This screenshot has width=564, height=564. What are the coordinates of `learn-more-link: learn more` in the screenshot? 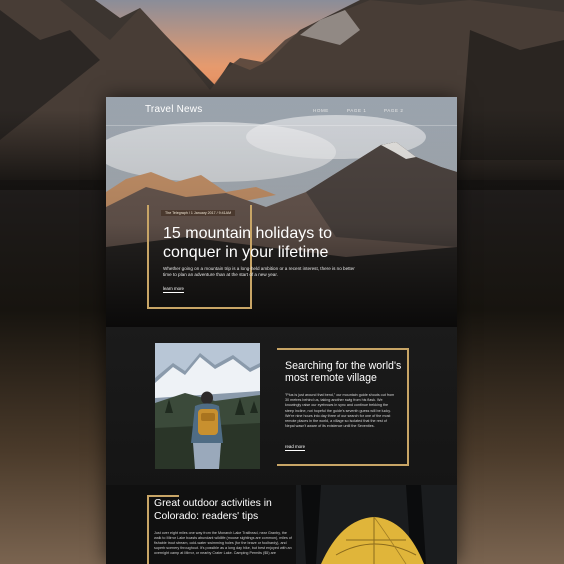 It's located at (173, 289).